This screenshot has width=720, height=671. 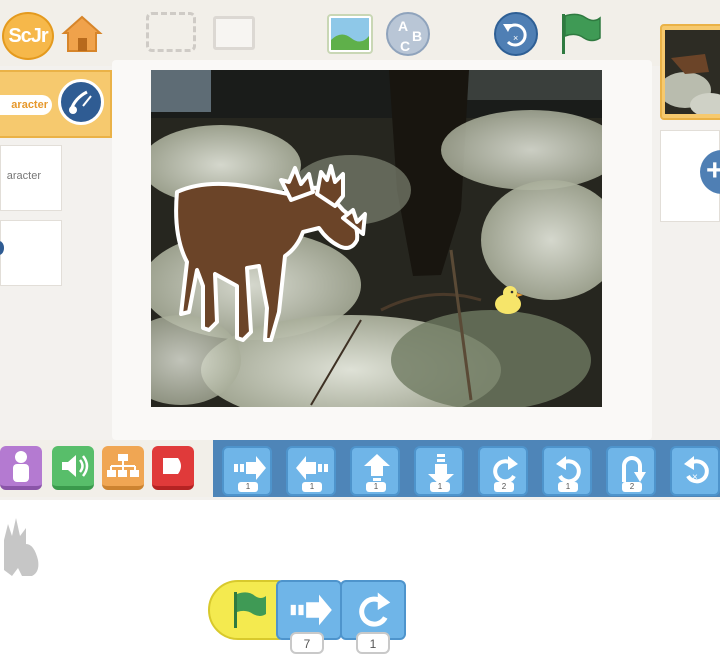 What do you see at coordinates (123, 468) in the screenshot?
I see `control-category-button` at bounding box center [123, 468].